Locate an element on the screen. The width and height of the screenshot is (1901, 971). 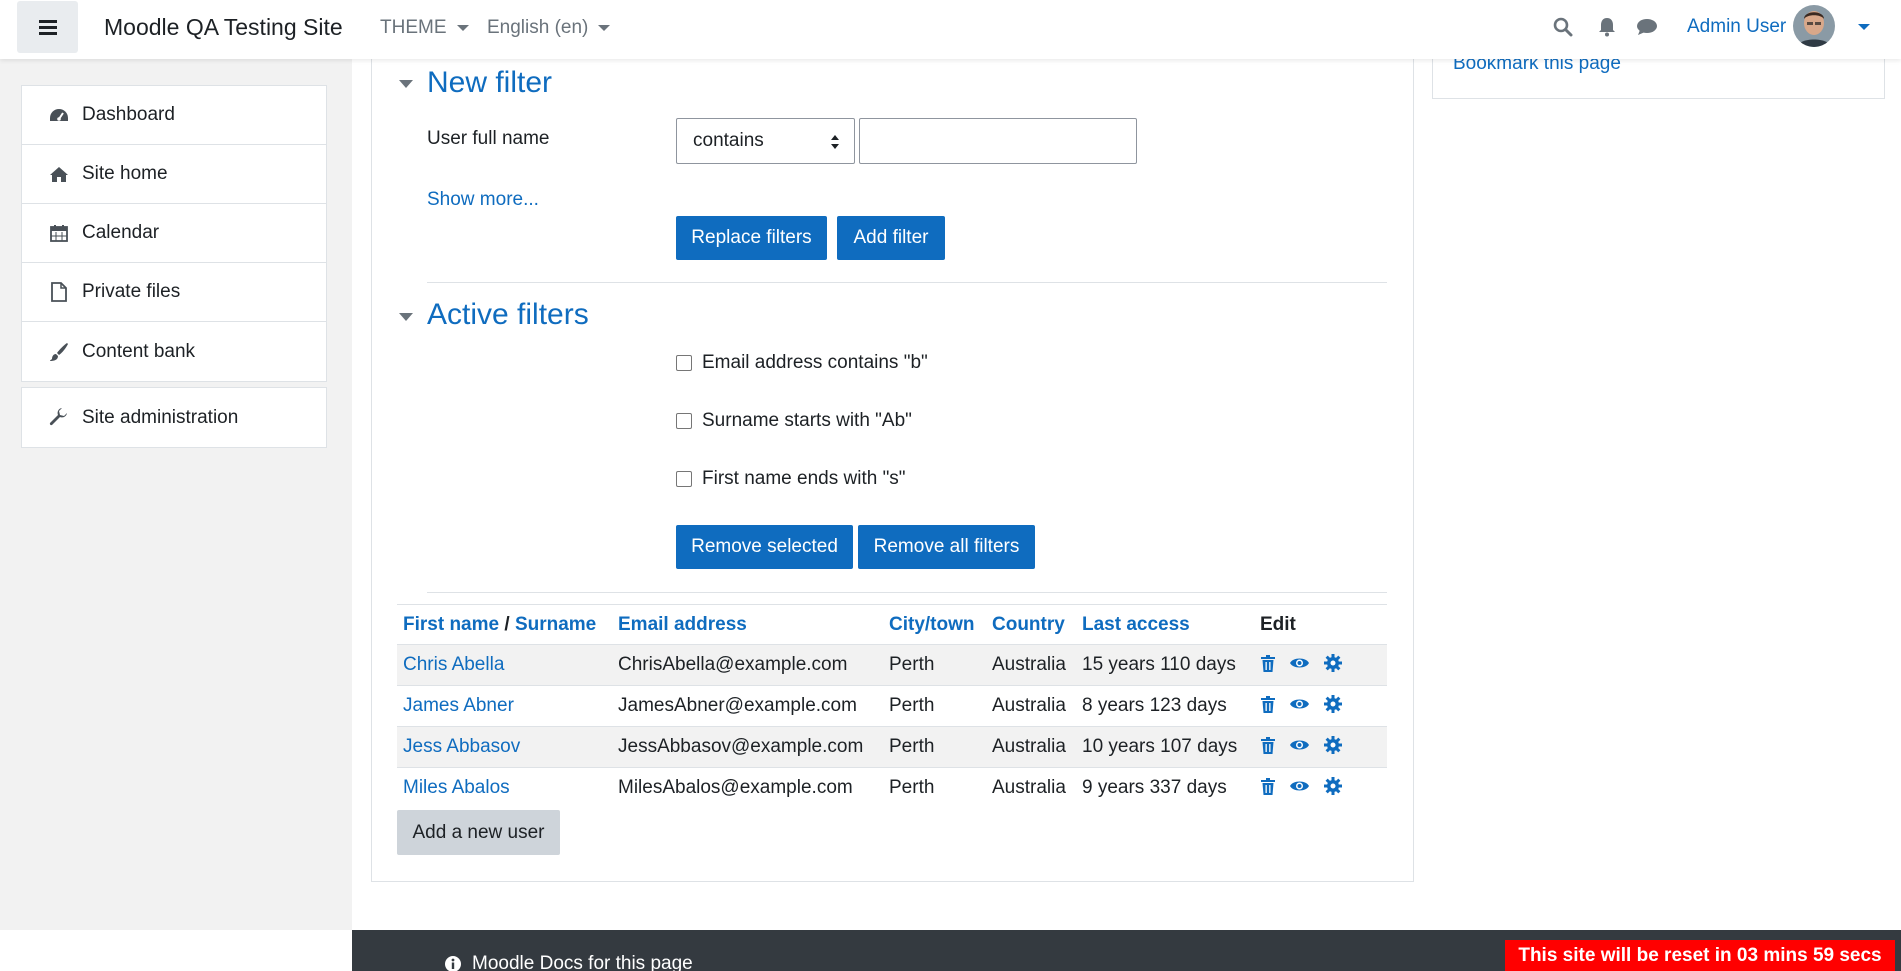
language-menu: English (en) is located at coordinates (549, 28).